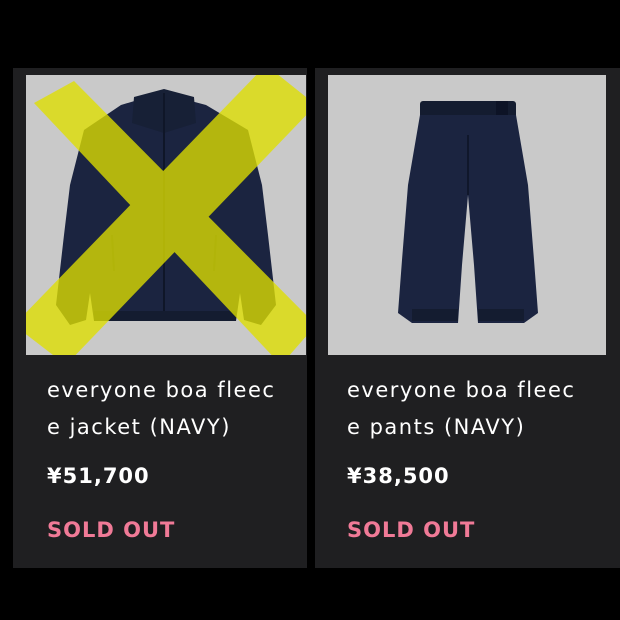  I want to click on product-price: ¥51,700, so click(98, 476).